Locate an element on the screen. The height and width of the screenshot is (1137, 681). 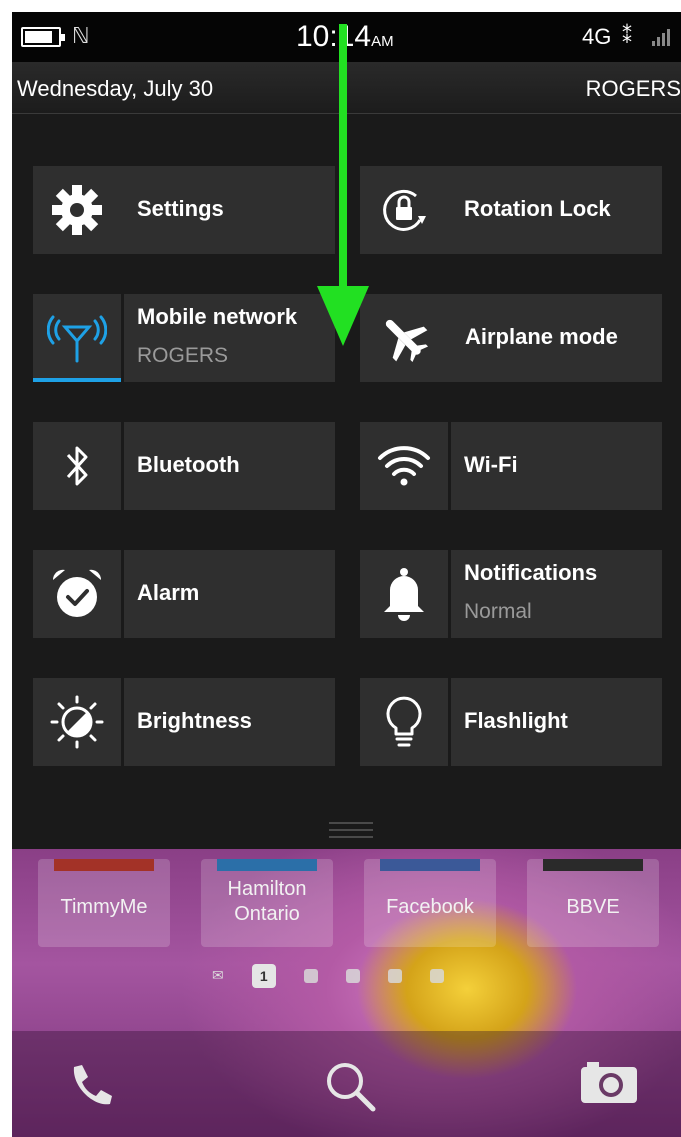
nfc-icon: ℕ is located at coordinates (81, 36).